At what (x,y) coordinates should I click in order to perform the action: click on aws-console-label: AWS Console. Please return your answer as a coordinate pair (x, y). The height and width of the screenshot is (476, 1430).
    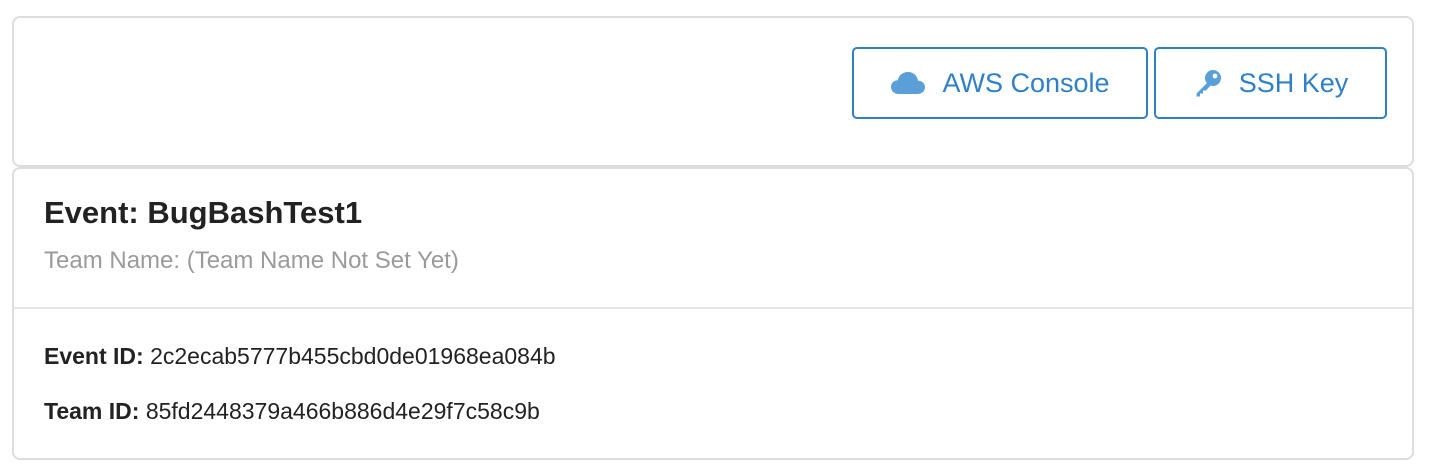
    Looking at the image, I should click on (1026, 82).